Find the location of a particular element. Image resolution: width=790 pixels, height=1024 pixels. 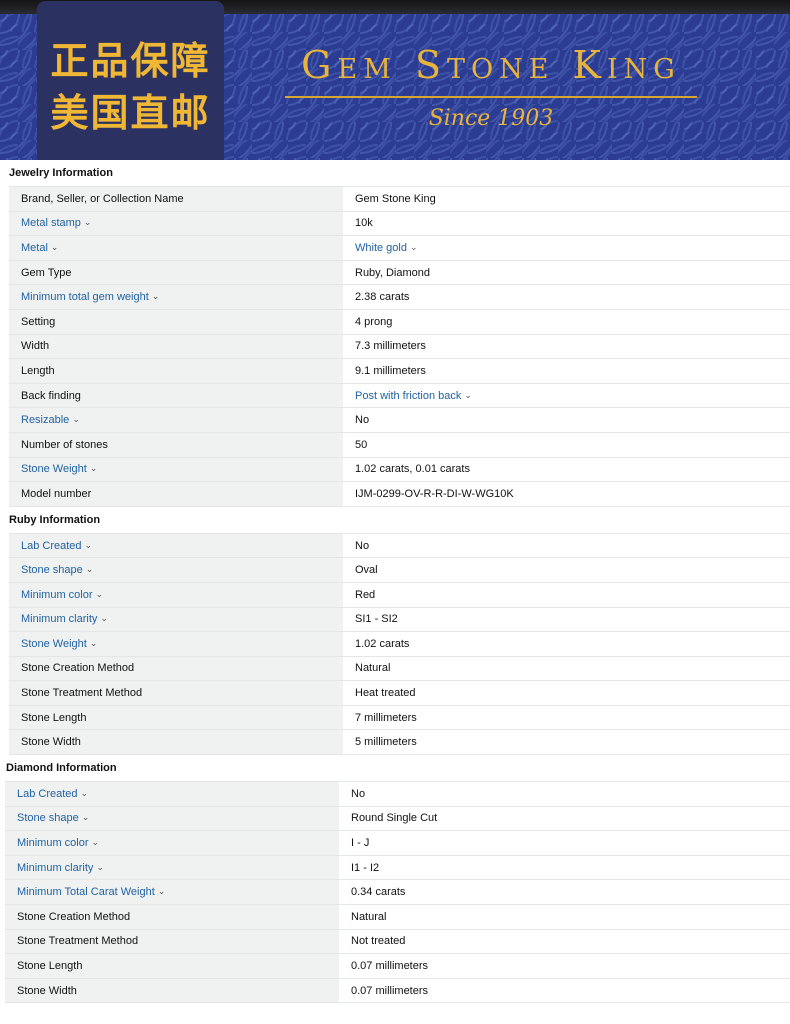

table-row: Stone Weight ⌄ 1.02 carats, 0.01 carats is located at coordinates (399, 470).